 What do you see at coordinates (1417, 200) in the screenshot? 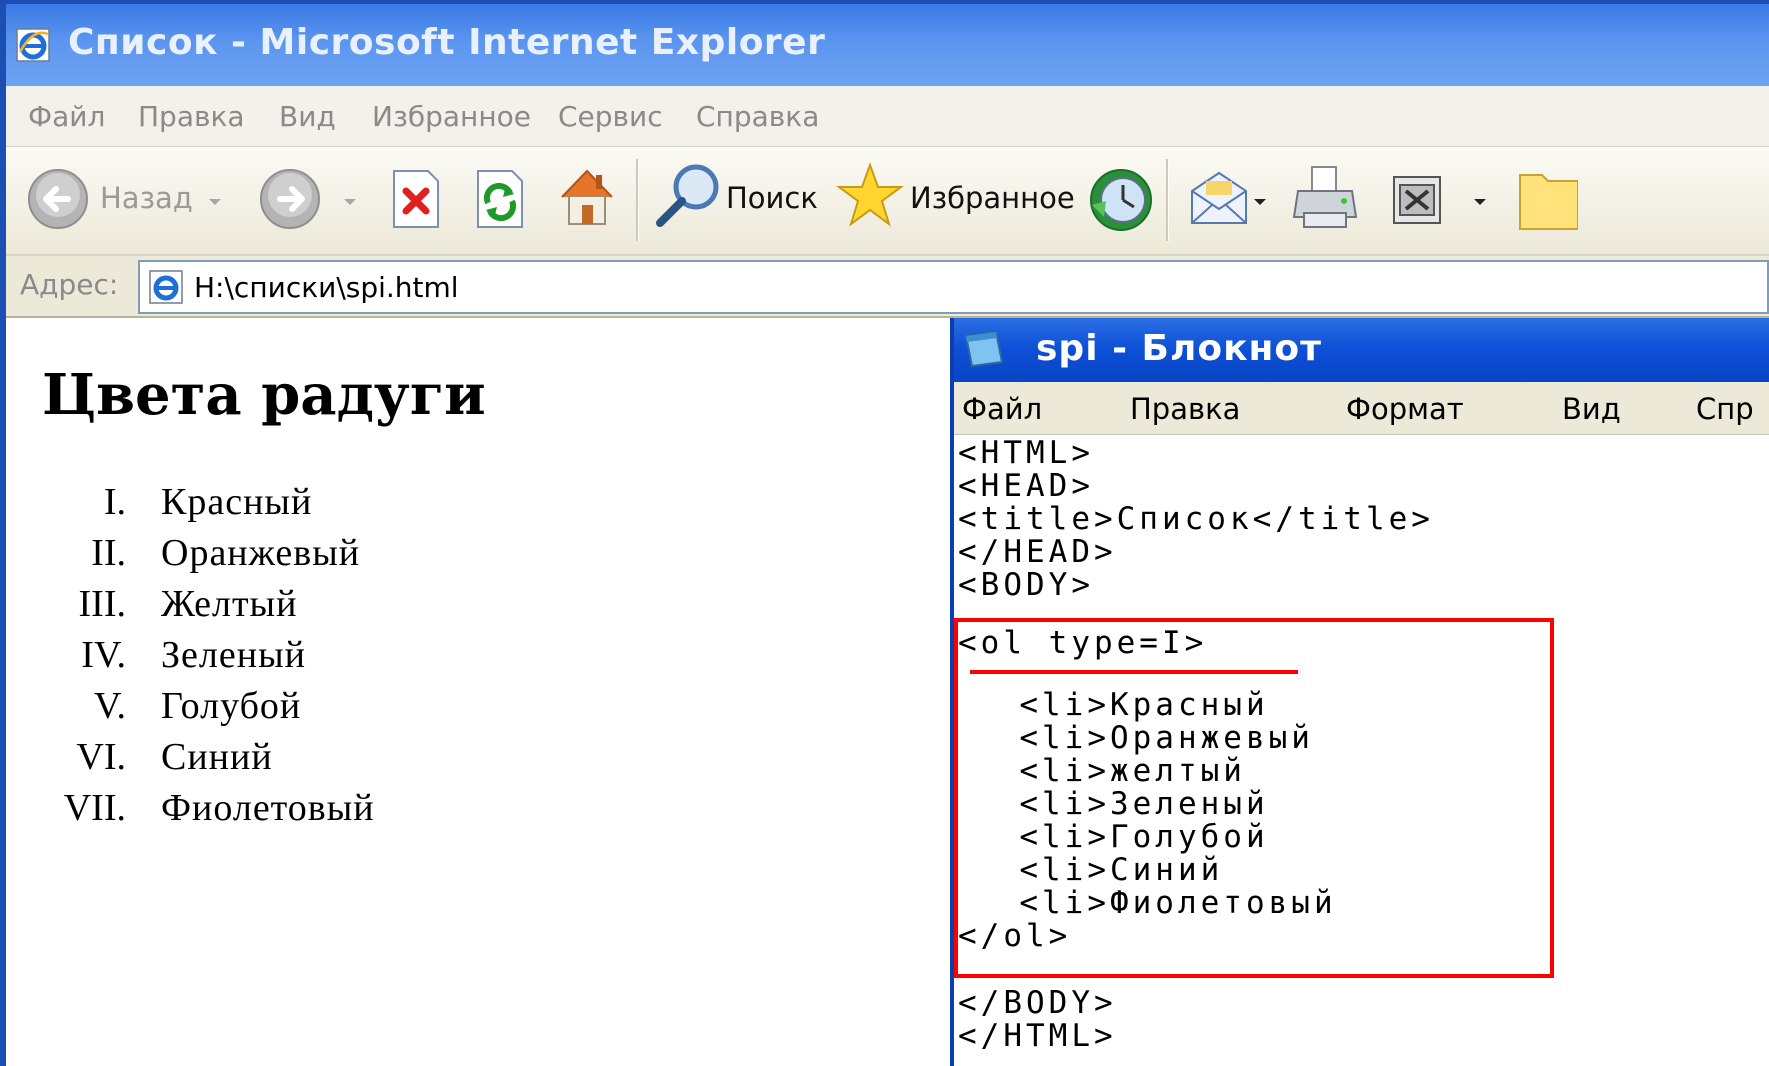
I see `edit-icon` at bounding box center [1417, 200].